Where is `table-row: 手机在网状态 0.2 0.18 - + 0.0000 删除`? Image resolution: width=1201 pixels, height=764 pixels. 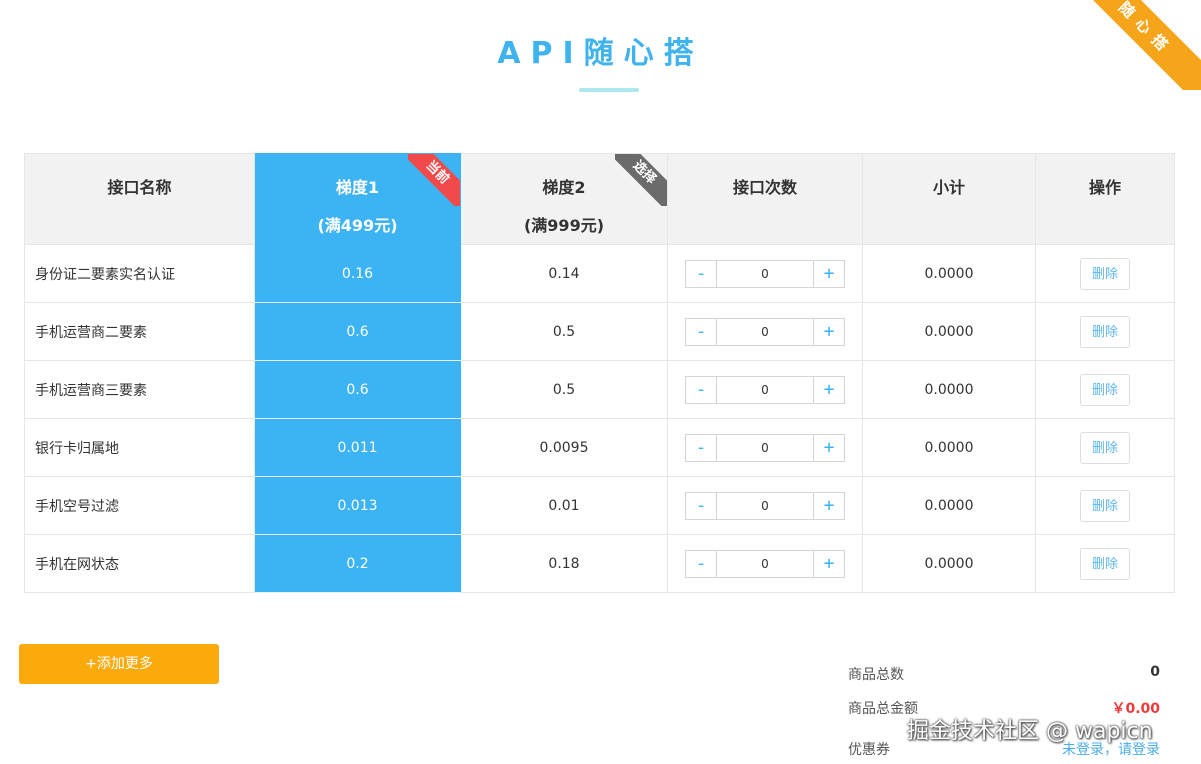
table-row: 手机在网状态 0.2 0.18 - + 0.0000 删除 is located at coordinates (599, 563).